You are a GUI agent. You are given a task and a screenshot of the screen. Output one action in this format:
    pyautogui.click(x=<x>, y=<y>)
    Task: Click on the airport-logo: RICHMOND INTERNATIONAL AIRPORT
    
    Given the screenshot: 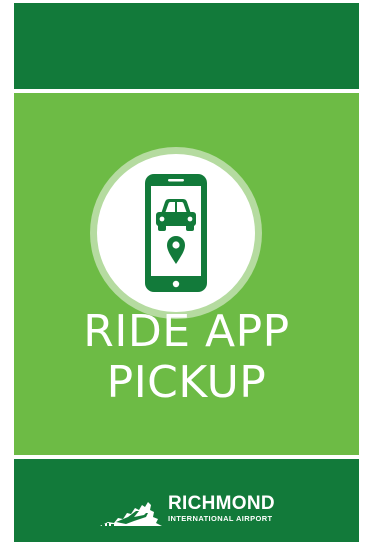 What is the action you would take?
    pyautogui.click(x=198, y=512)
    